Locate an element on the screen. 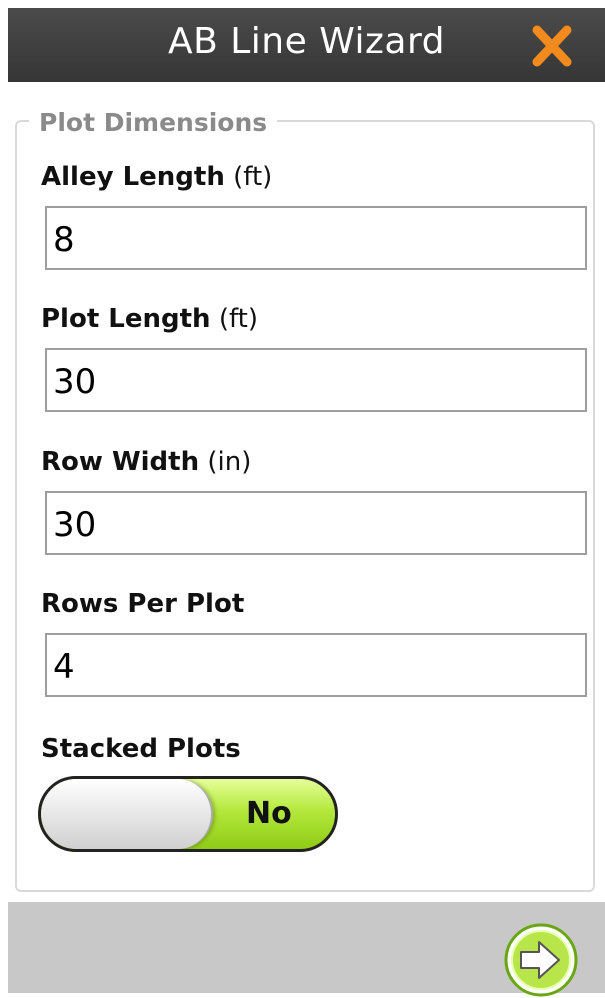 The width and height of the screenshot is (605, 998). window-title: AB Line Wizard is located at coordinates (306, 41).